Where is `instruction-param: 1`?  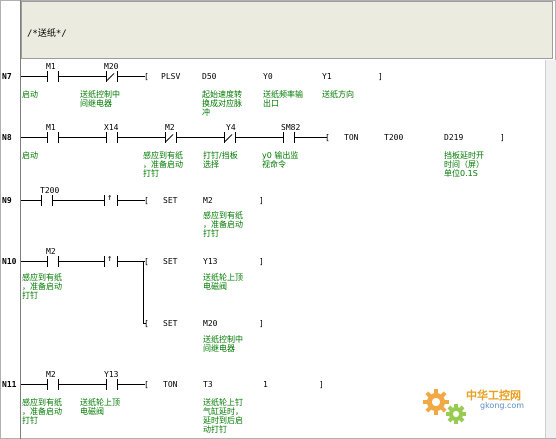
instruction-param: 1 is located at coordinates (265, 384).